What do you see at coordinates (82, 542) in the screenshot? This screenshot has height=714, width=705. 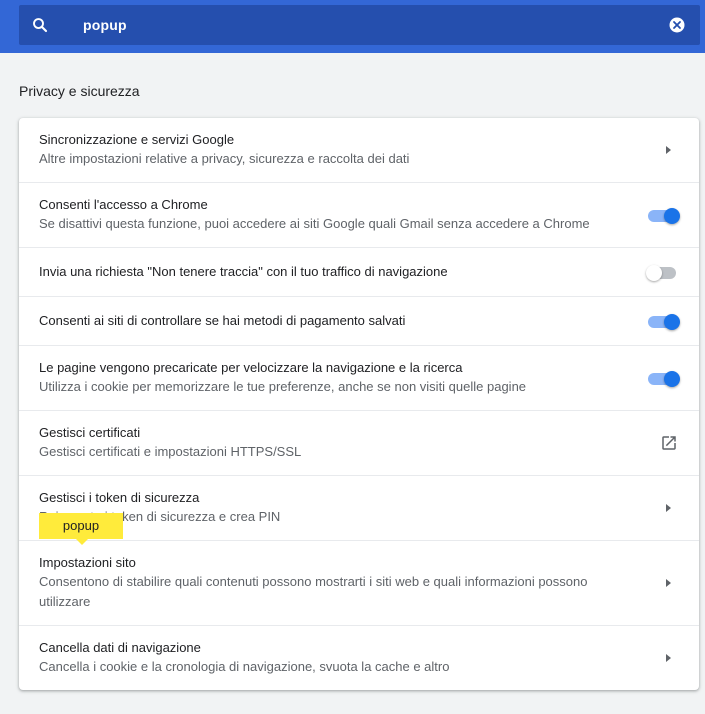 I see `popup-arrow` at bounding box center [82, 542].